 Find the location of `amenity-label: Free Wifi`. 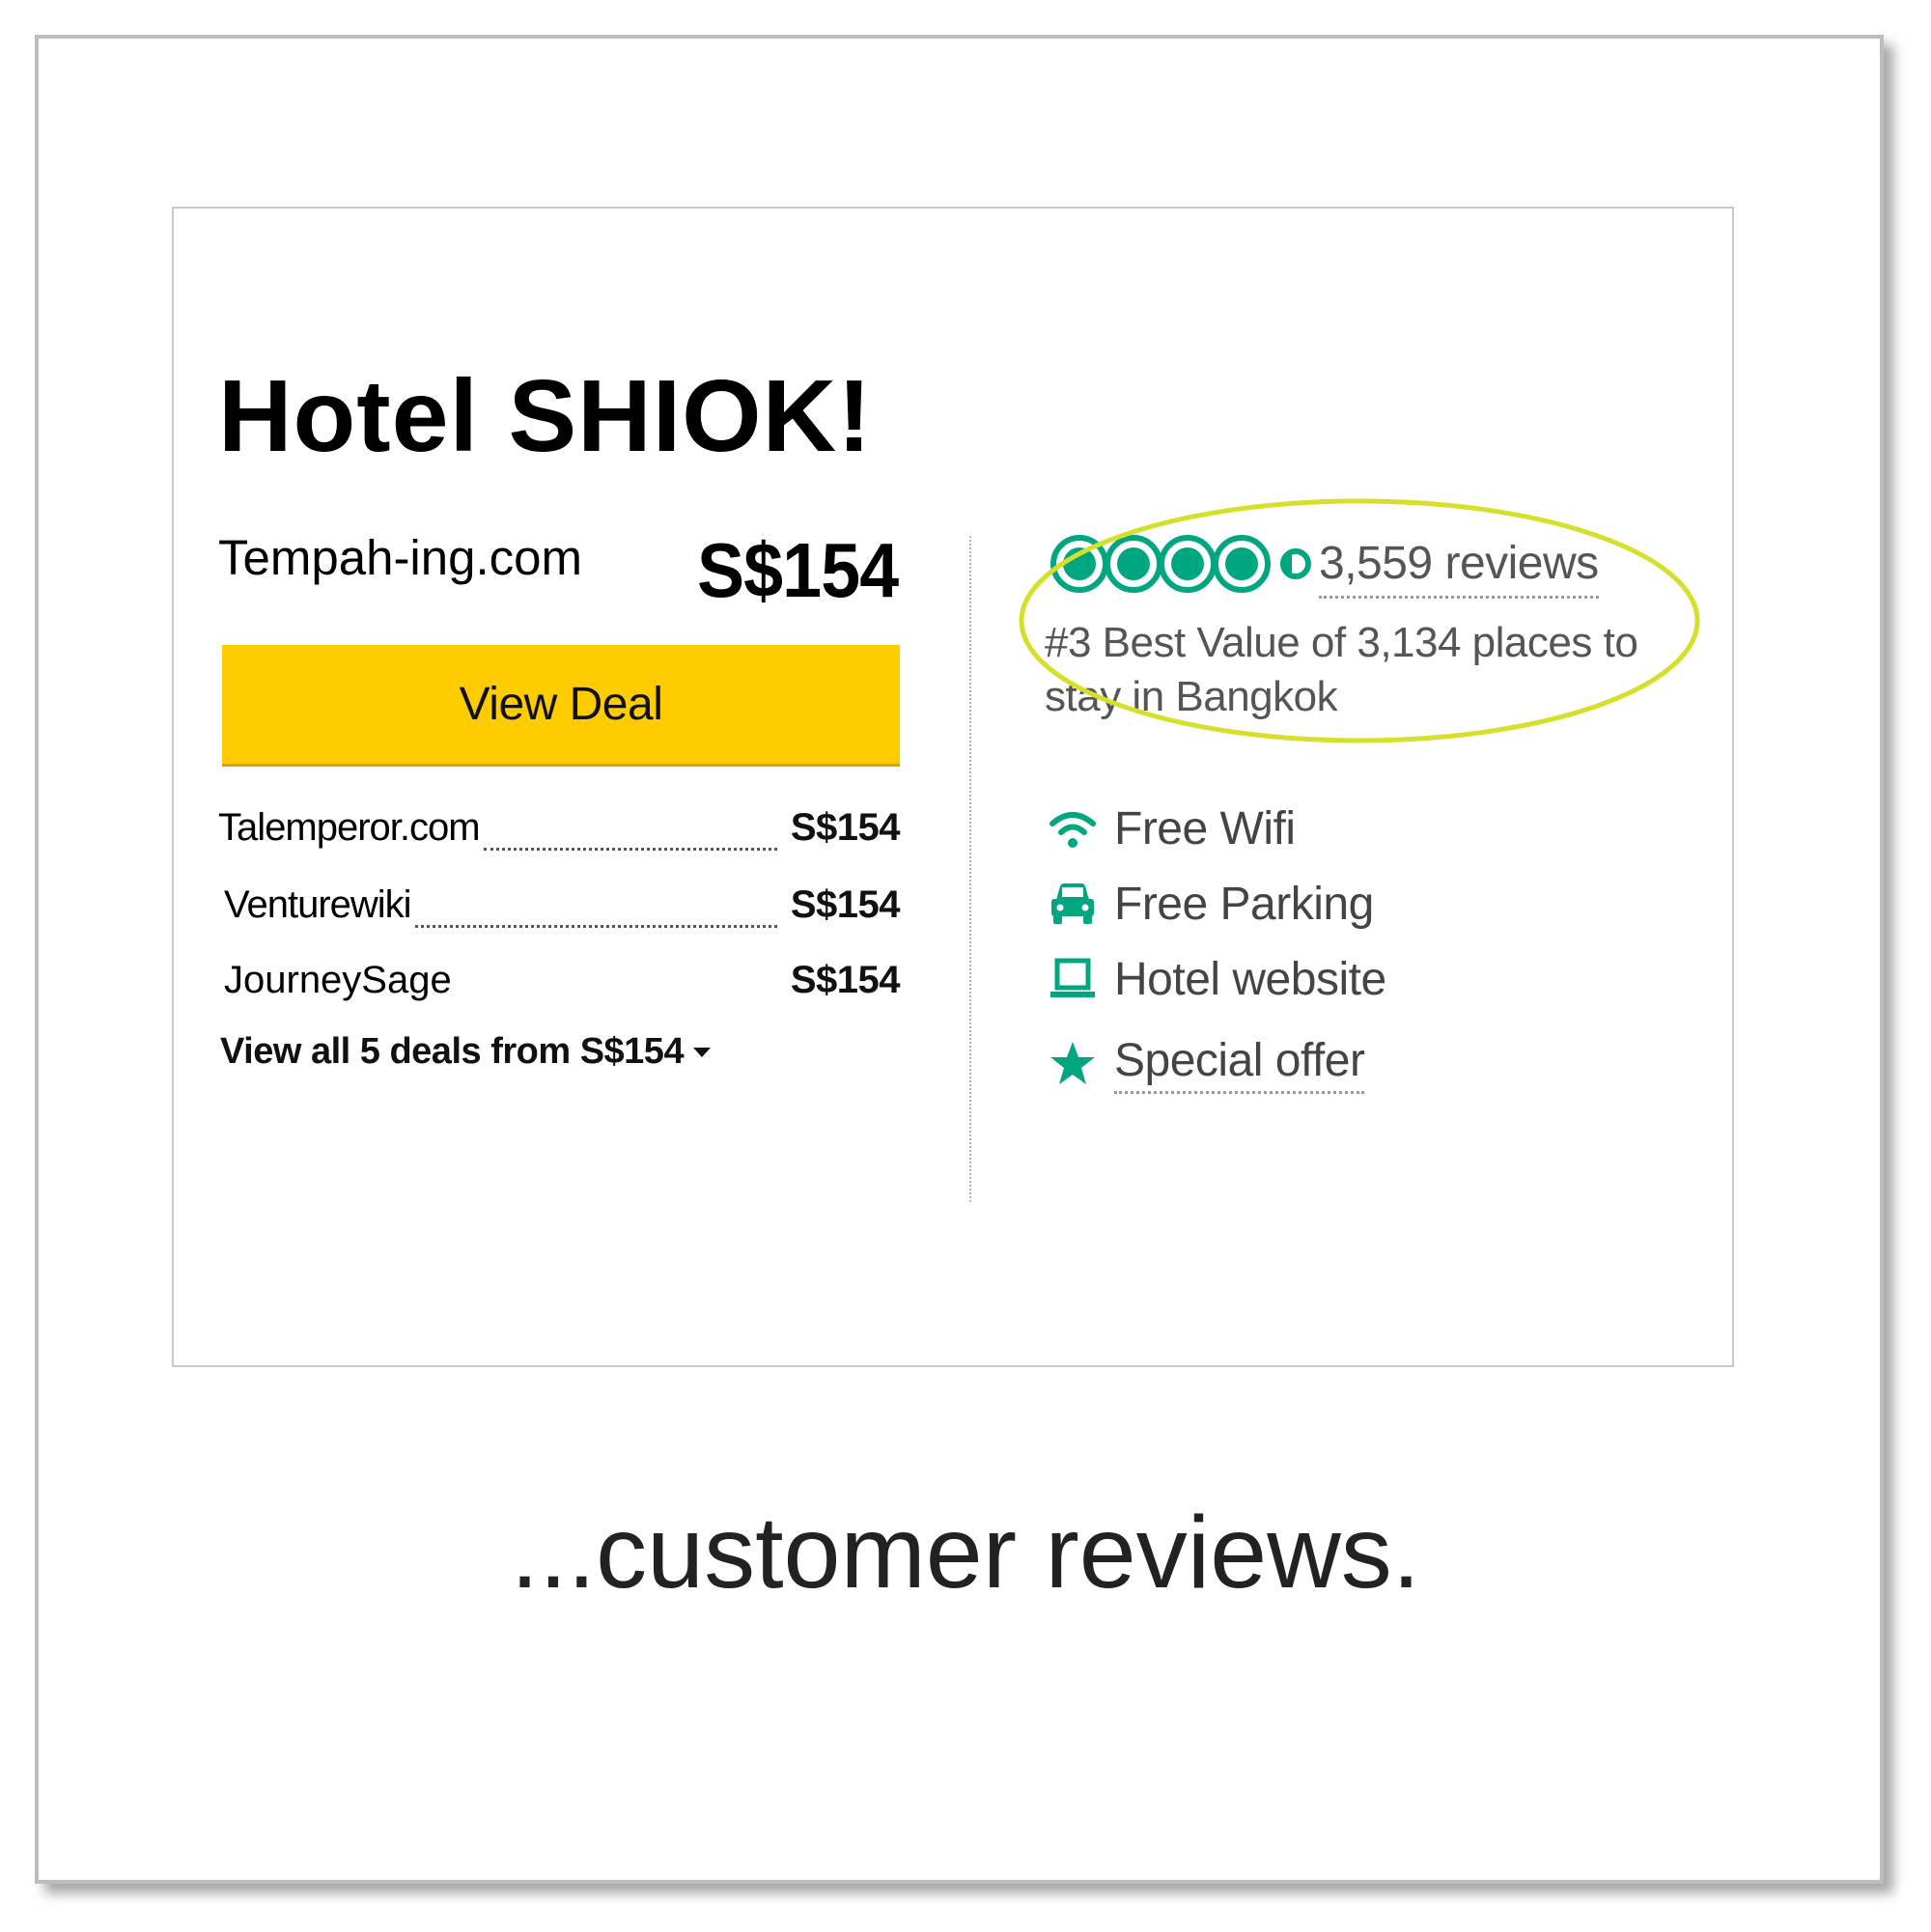

amenity-label: Free Wifi is located at coordinates (1205, 828).